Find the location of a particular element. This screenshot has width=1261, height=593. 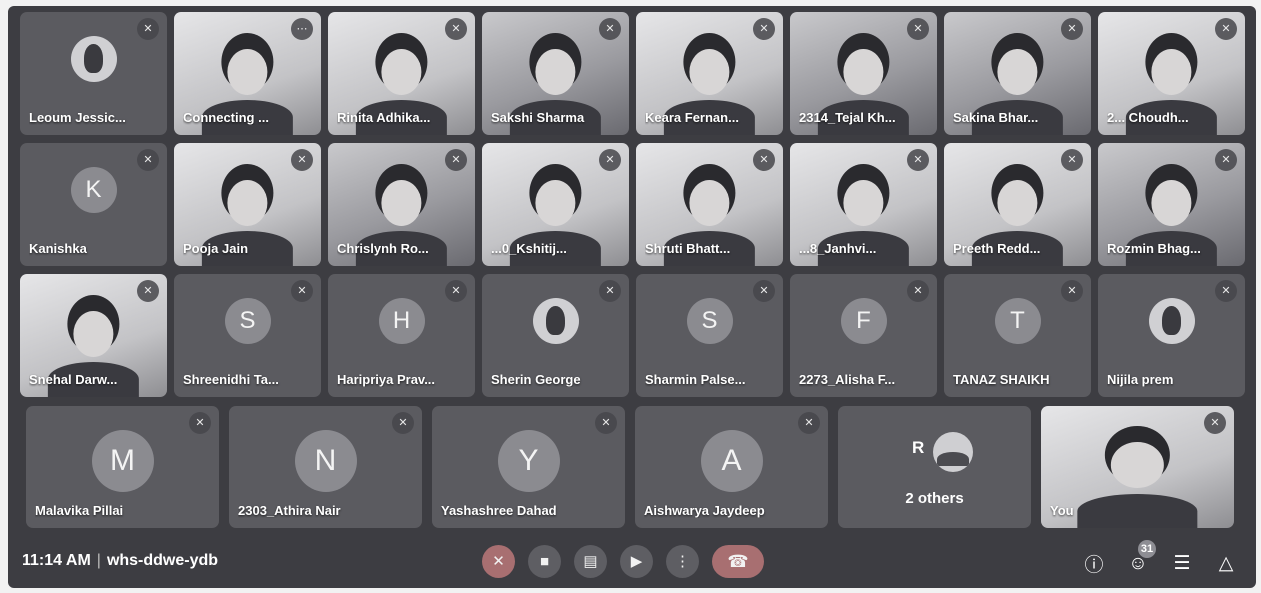

participant-avatar: T is located at coordinates (1017, 320).